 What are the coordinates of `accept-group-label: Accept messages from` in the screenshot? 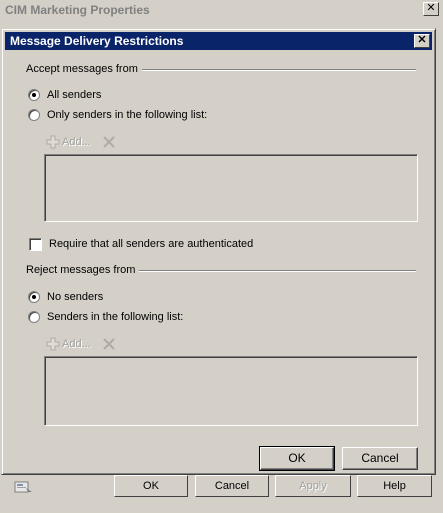 It's located at (84, 69).